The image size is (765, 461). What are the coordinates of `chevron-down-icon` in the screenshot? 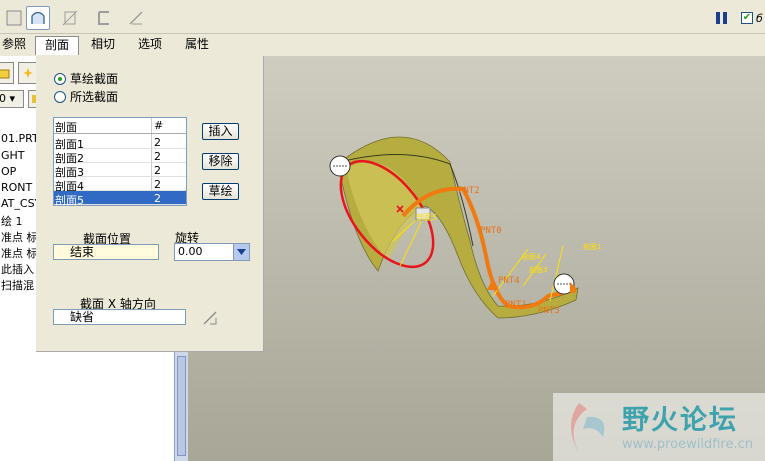 It's located at (241, 252).